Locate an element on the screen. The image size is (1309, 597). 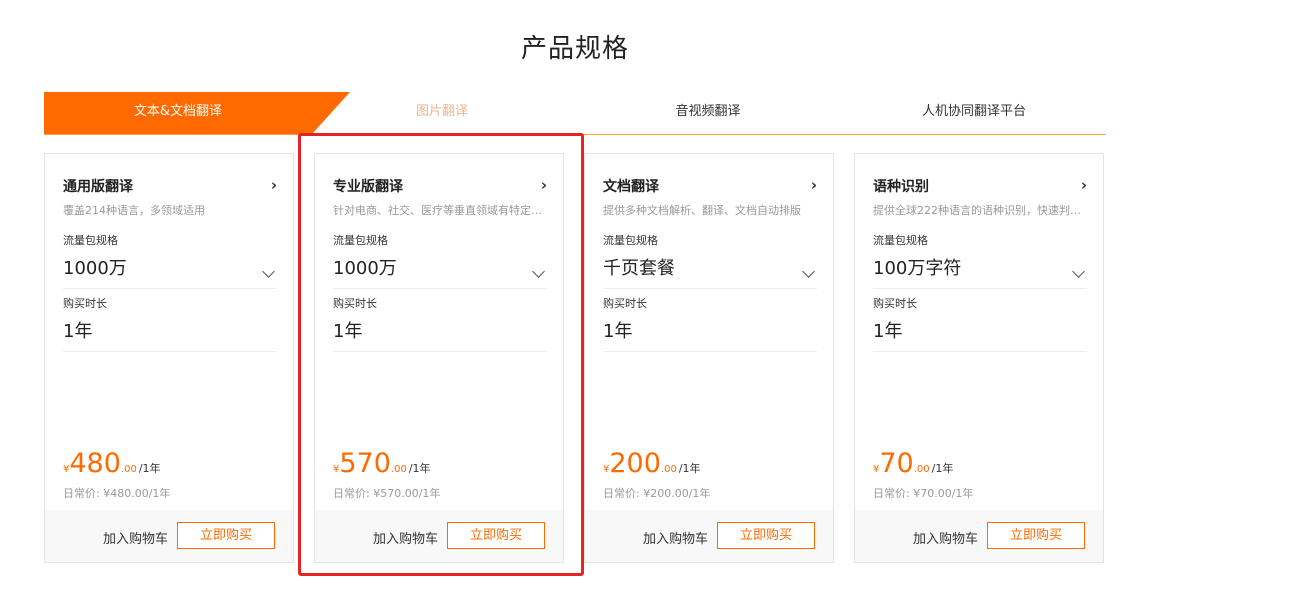
tab-label: 图片翻译 is located at coordinates (441, 111).